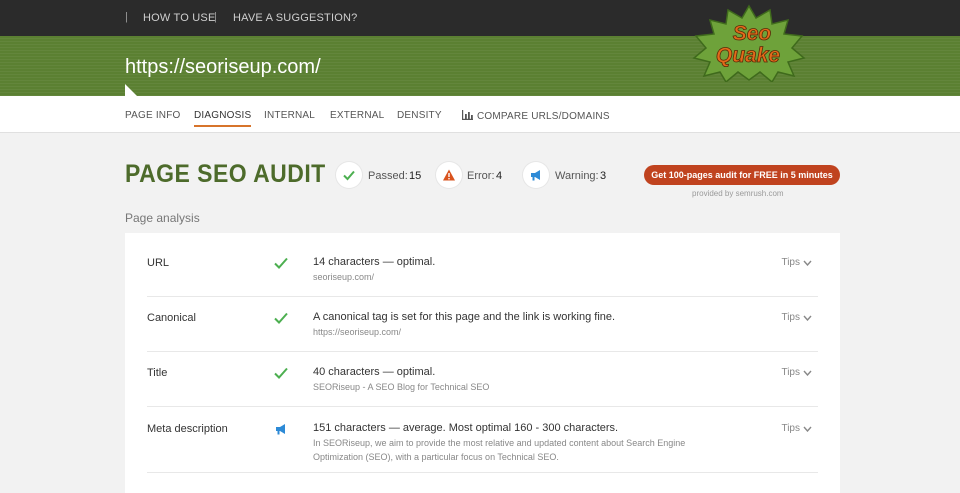  What do you see at coordinates (357, 332) in the screenshot?
I see `row-detail: https://seoriseup.com/` at bounding box center [357, 332].